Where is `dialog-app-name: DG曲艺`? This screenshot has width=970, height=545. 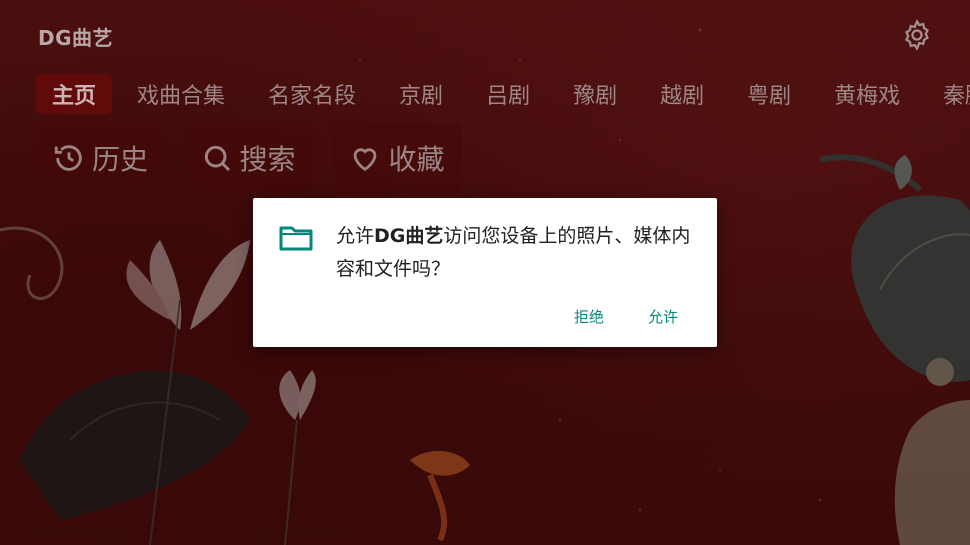
dialog-app-name: DG曲艺 is located at coordinates (409, 236).